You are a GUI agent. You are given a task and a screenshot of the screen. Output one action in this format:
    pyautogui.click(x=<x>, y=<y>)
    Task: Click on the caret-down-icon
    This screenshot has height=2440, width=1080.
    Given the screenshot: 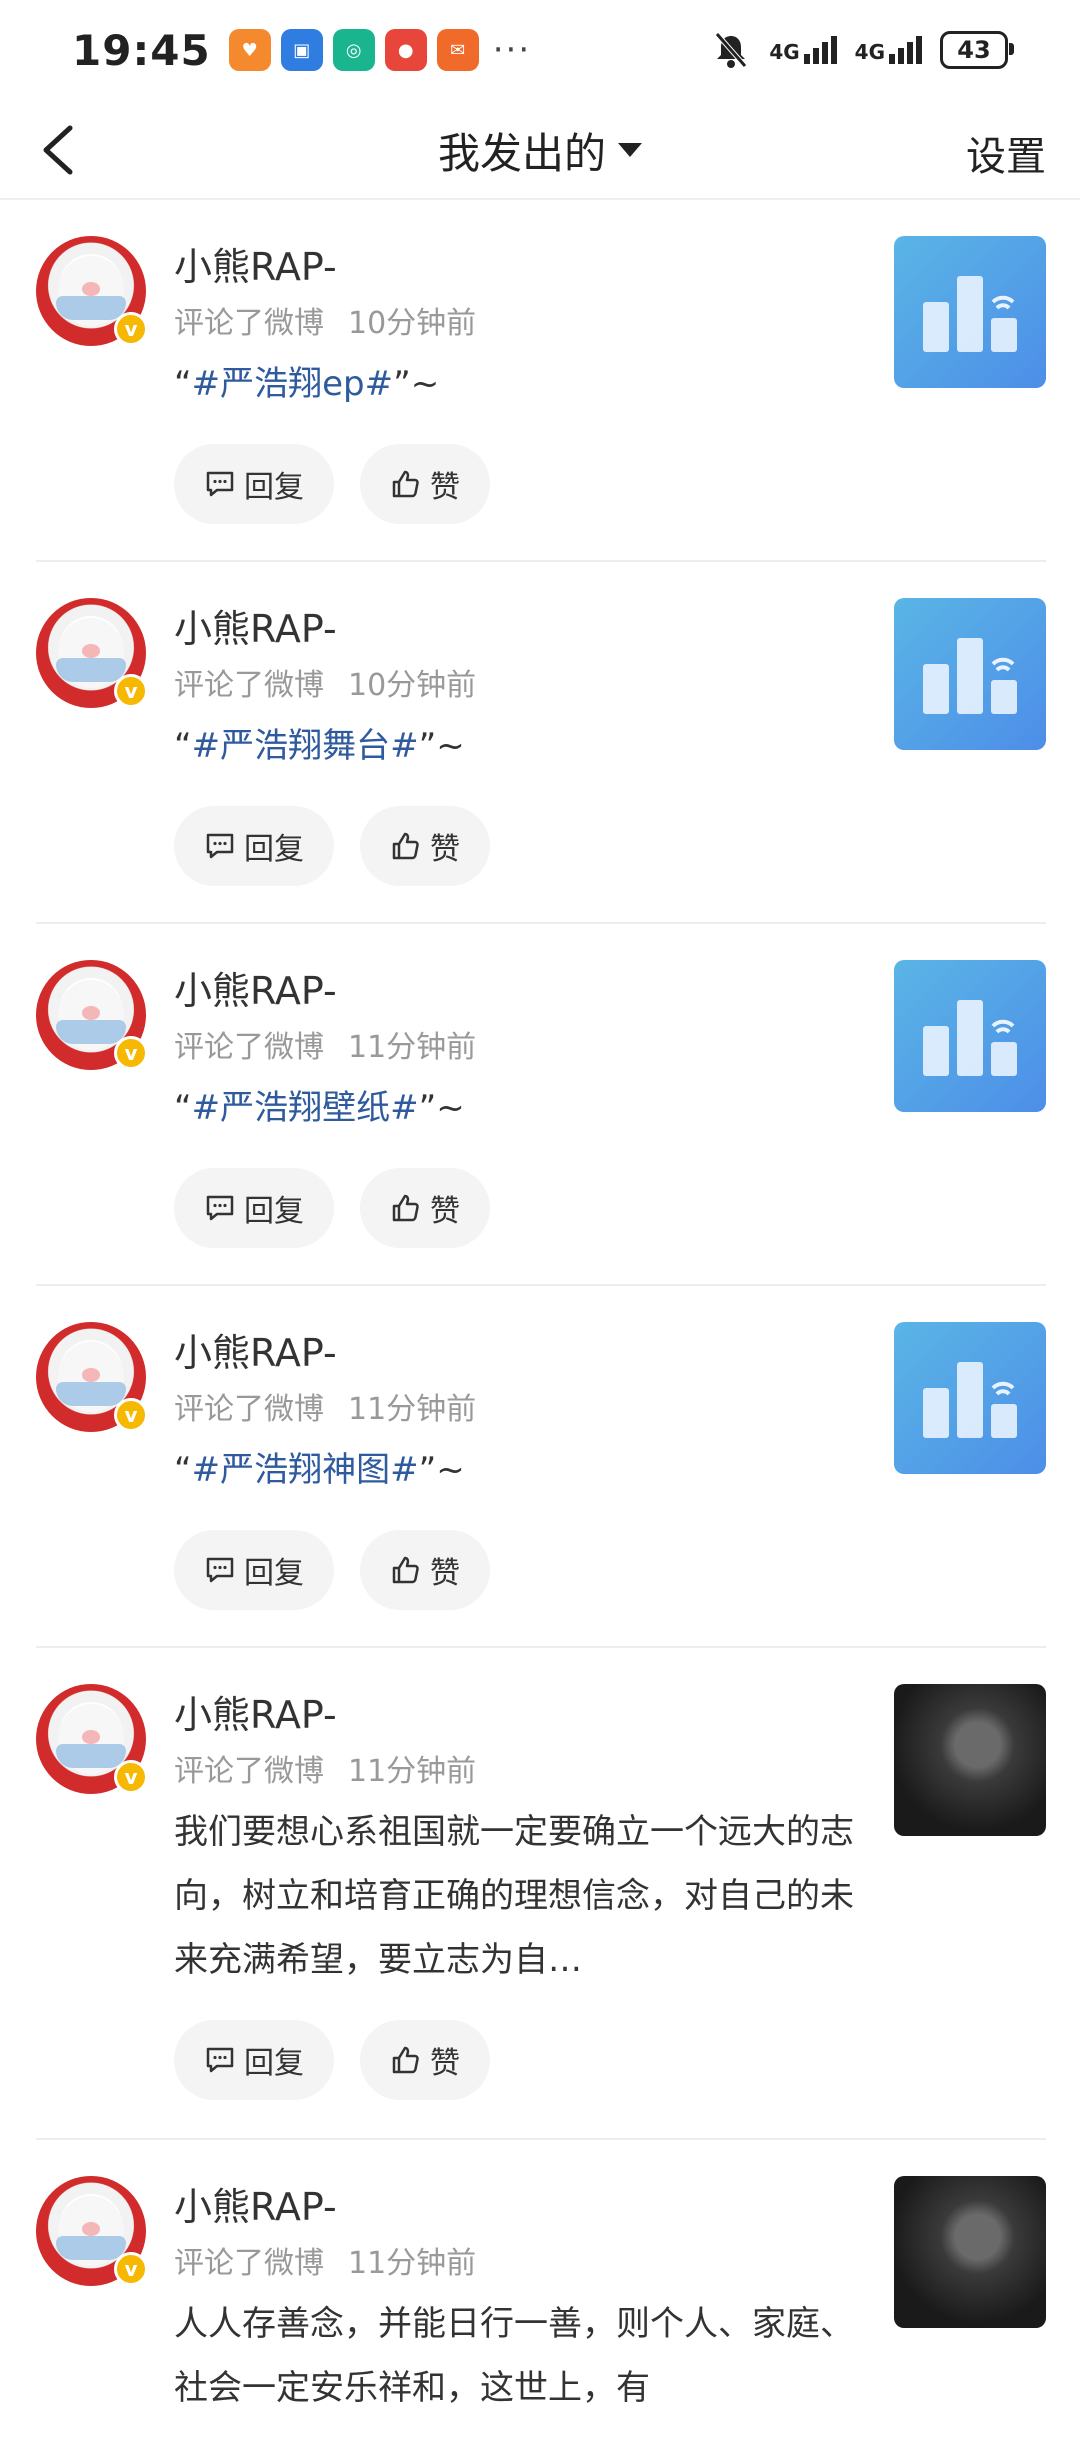 What is the action you would take?
    pyautogui.click(x=630, y=150)
    